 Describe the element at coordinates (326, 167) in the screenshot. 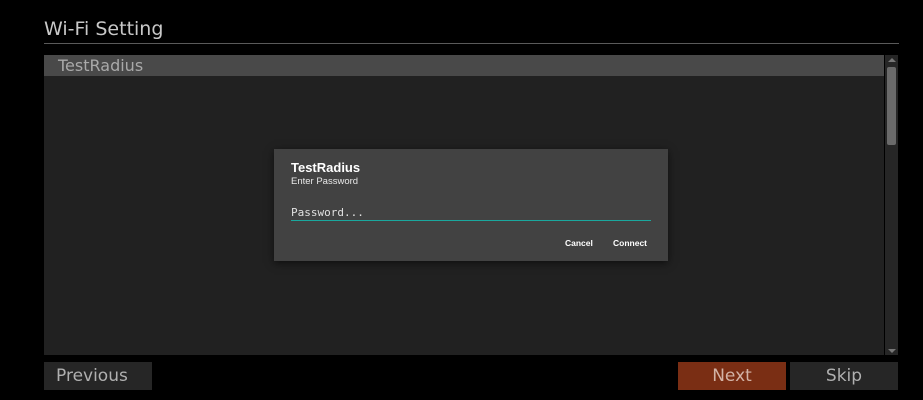

I see `dialog-title: TestRadius` at that location.